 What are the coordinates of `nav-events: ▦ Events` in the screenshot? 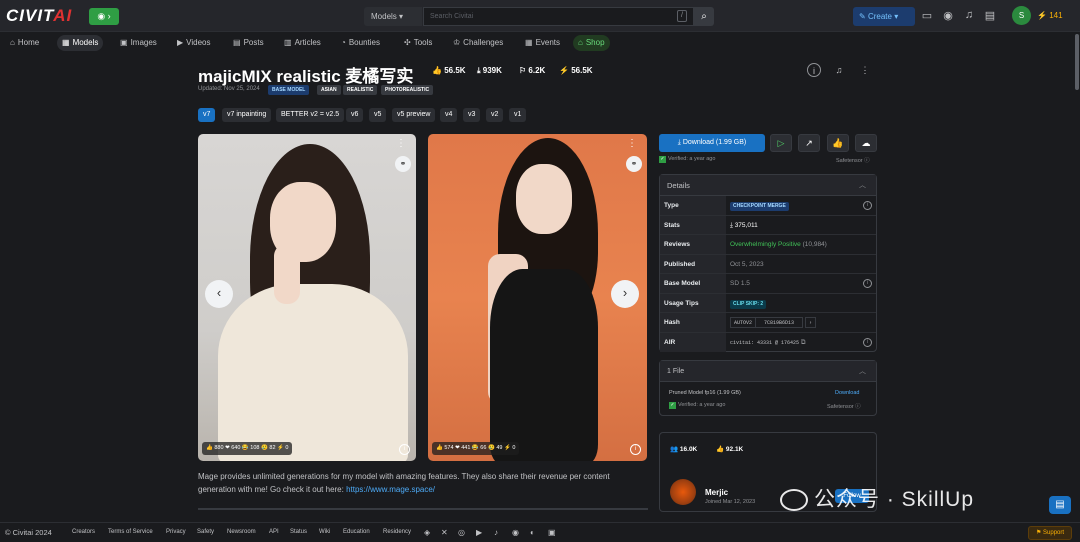 It's located at (542, 43).